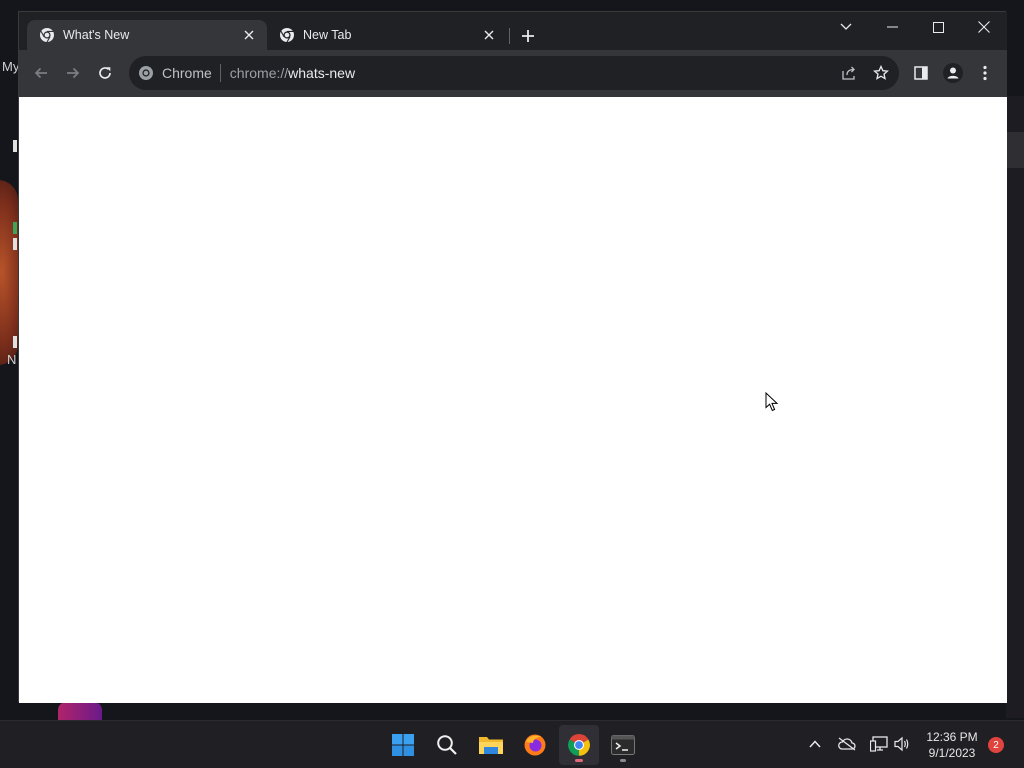 This screenshot has width=1024, height=768. I want to click on bookmark-button, so click(881, 73).